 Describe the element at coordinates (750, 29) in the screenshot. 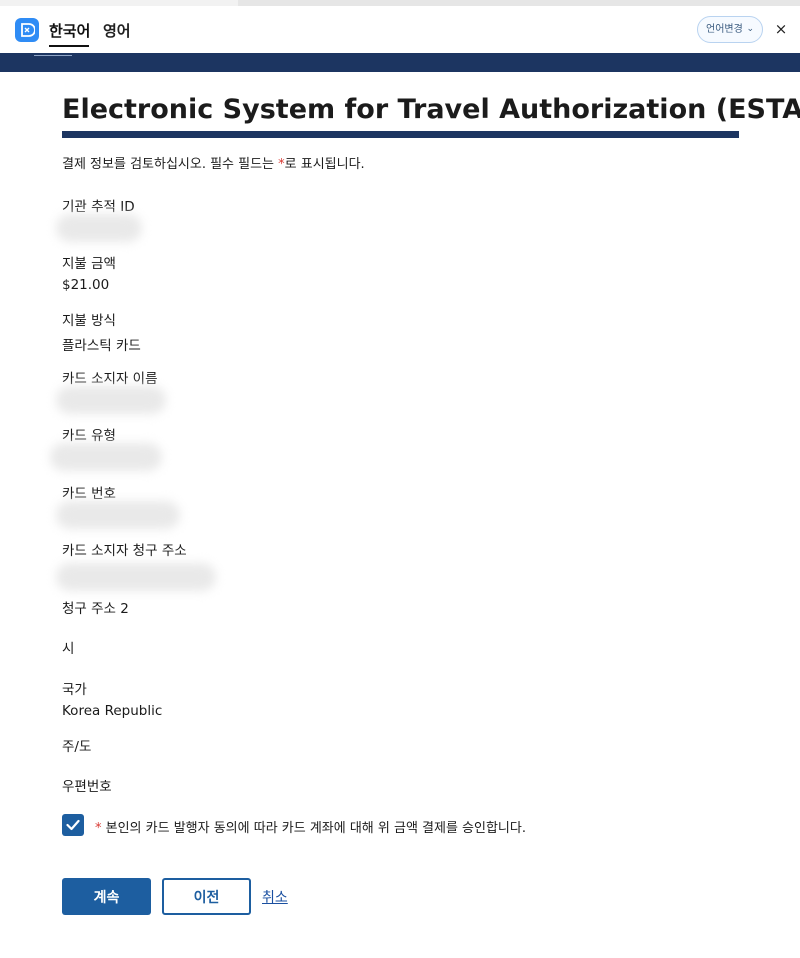

I see `chevron-down-icon: ⌄` at that location.